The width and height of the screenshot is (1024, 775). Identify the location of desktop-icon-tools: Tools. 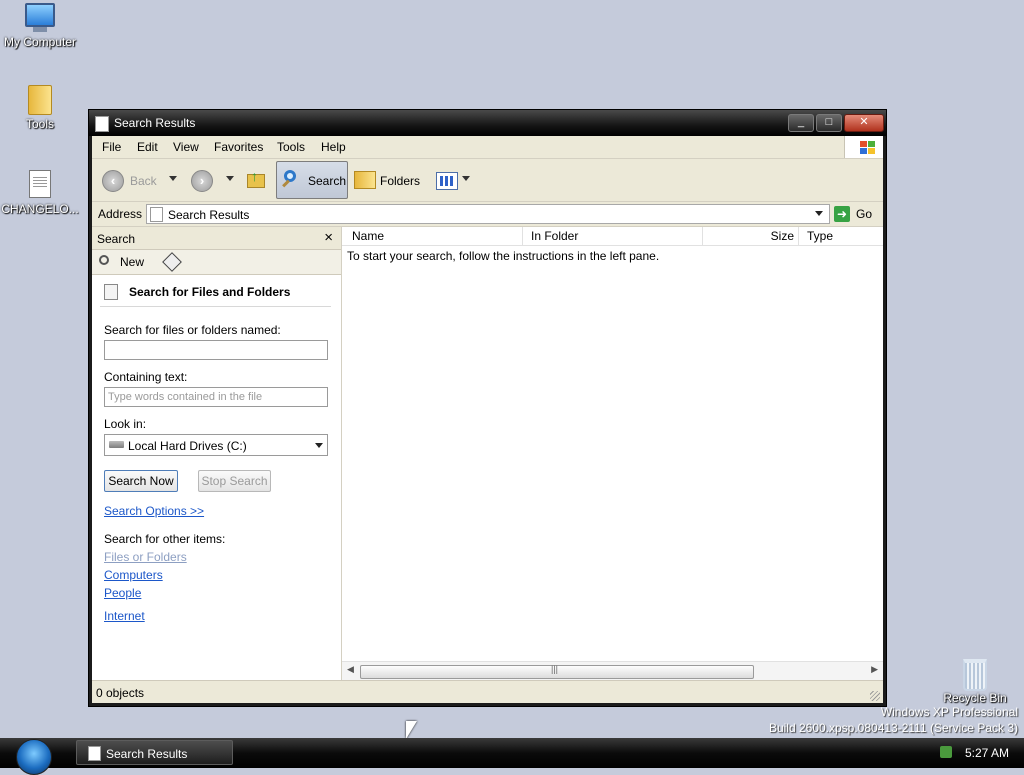
(40, 108).